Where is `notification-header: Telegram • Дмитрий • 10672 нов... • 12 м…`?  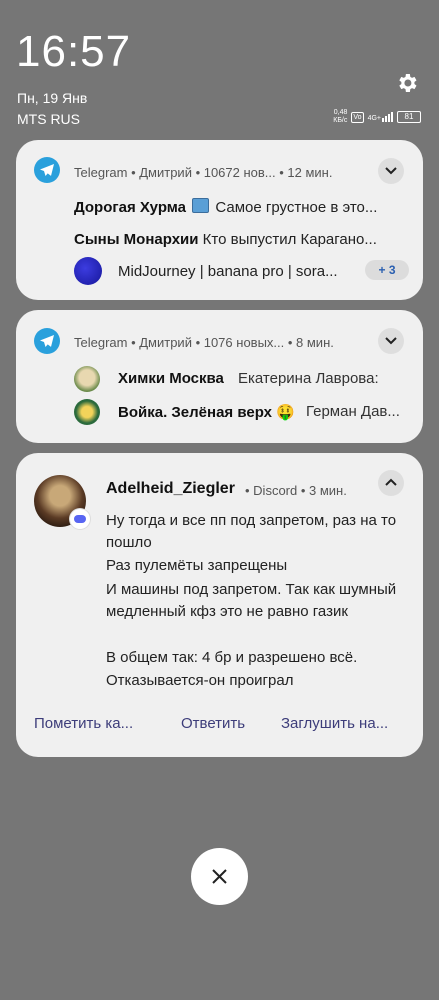 notification-header: Telegram • Дмитрий • 10672 нов... • 12 м… is located at coordinates (203, 172).